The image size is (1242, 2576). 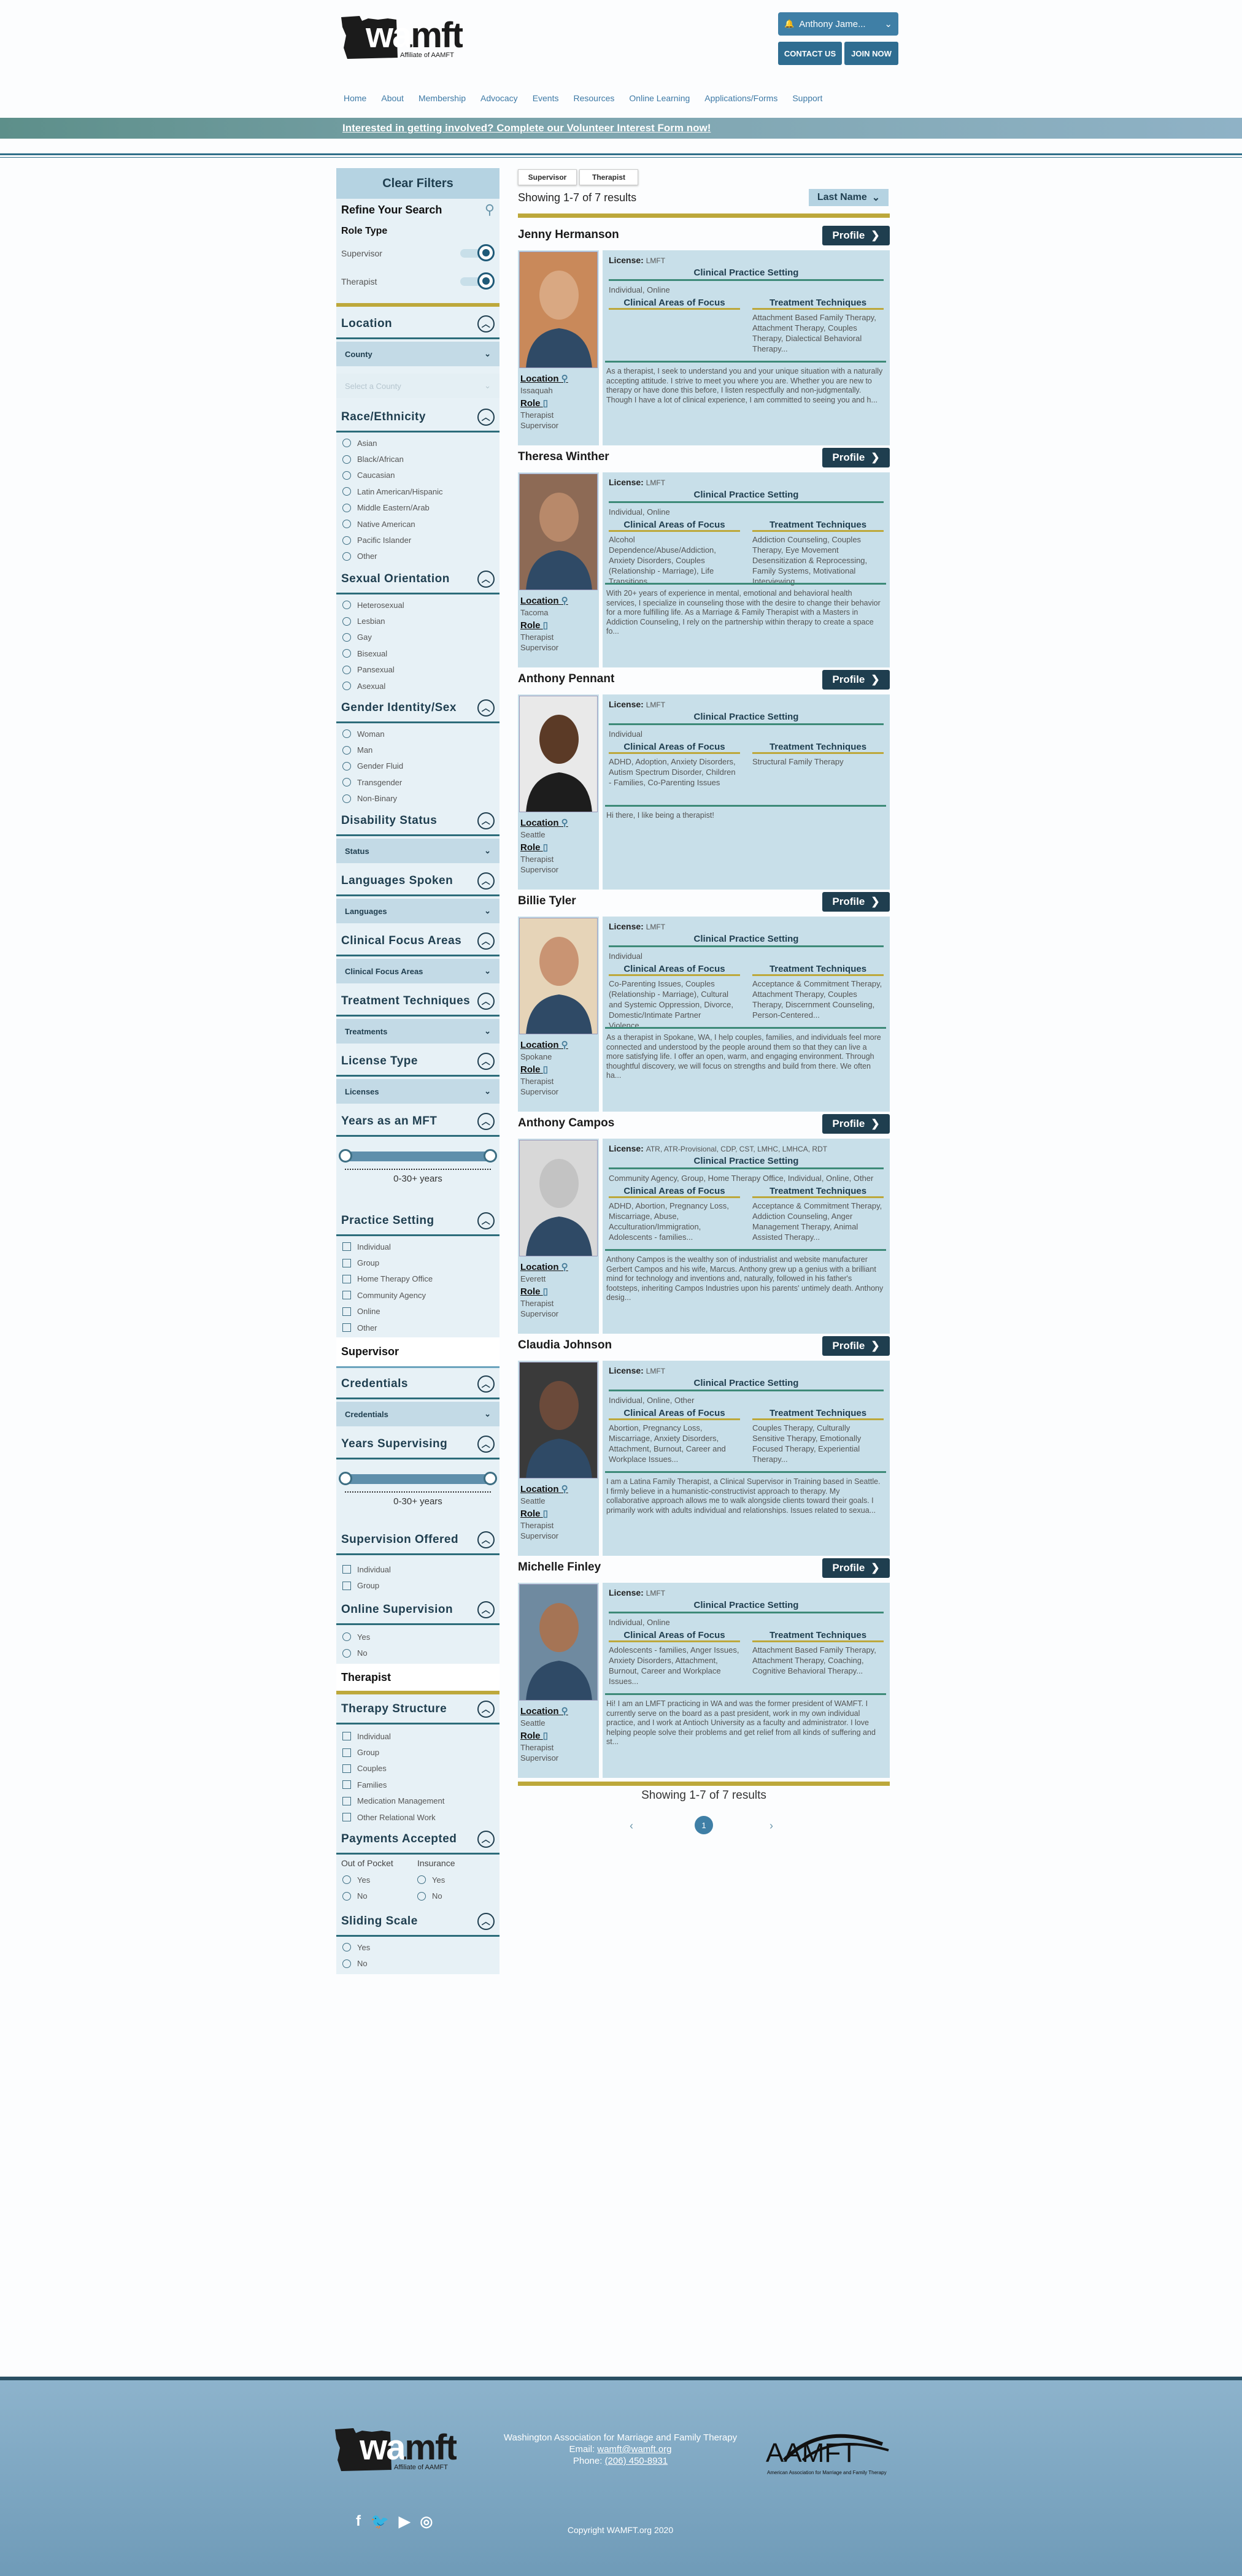 I want to click on oop-option: Yes, so click(x=376, y=1880).